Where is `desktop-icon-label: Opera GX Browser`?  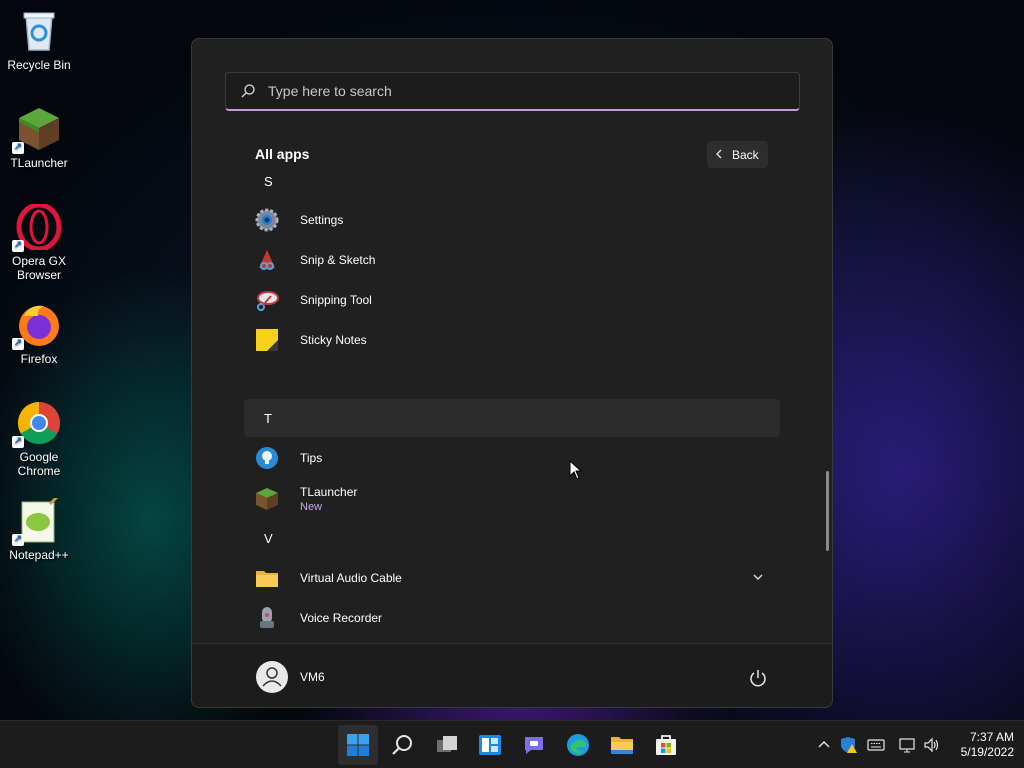
desktop-icon-label: Opera GX Browser is located at coordinates (39, 268).